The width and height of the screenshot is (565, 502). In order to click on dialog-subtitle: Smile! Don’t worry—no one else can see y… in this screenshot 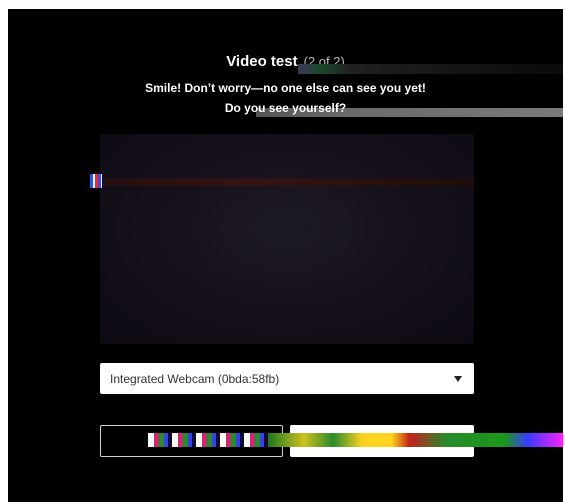, I will do `click(285, 88)`.